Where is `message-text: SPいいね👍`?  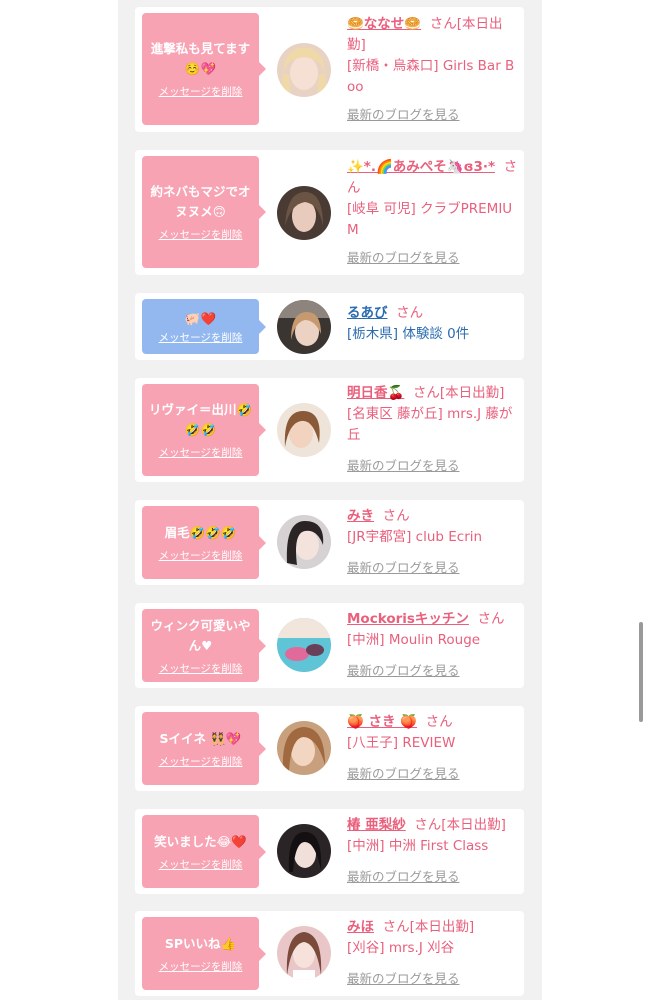
message-text: SPいいね👍 is located at coordinates (200, 943).